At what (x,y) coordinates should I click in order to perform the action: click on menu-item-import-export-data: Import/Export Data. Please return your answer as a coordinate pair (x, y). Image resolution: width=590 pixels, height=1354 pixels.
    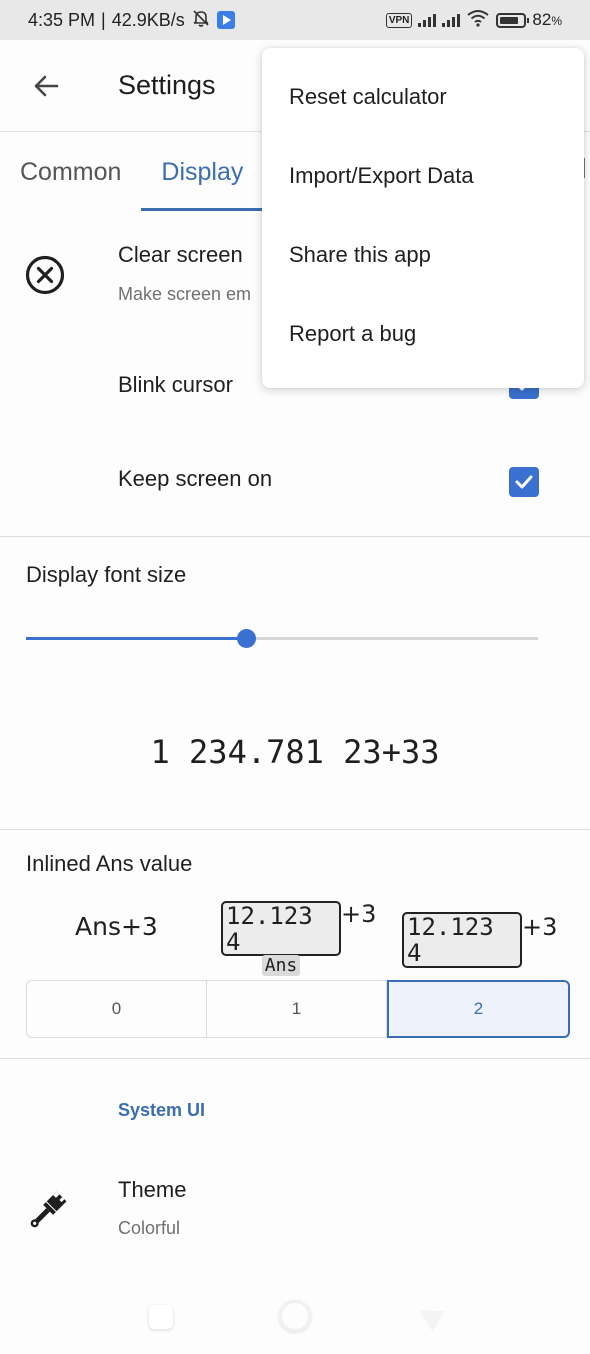
    Looking at the image, I should click on (423, 175).